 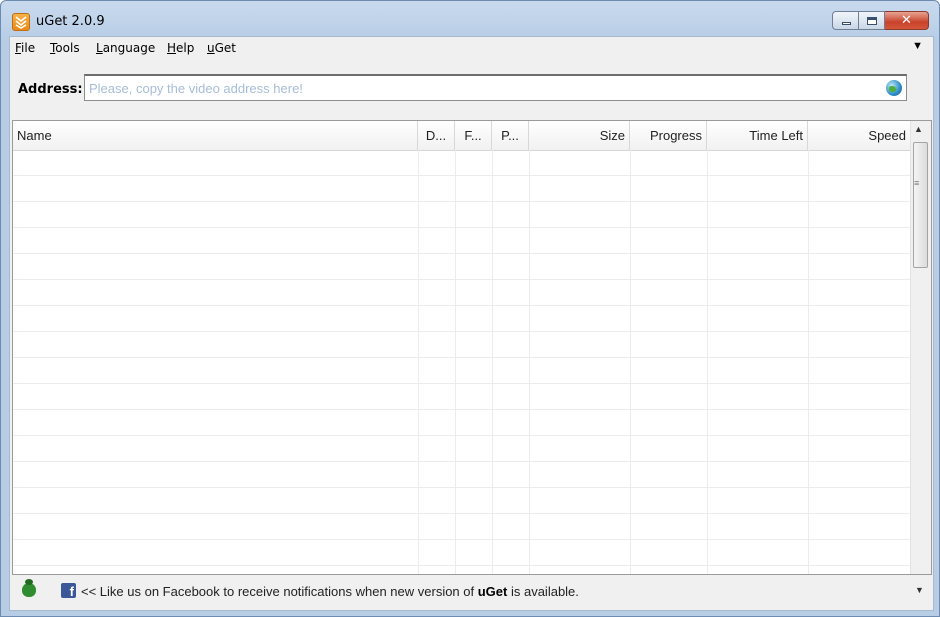 I want to click on menu-language: Language, so click(x=125, y=48).